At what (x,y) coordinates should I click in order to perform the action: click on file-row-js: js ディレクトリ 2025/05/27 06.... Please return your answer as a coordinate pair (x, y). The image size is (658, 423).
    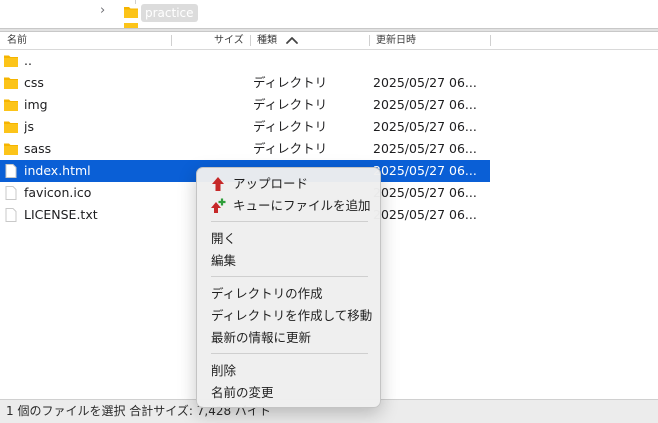
    Looking at the image, I should click on (245, 127).